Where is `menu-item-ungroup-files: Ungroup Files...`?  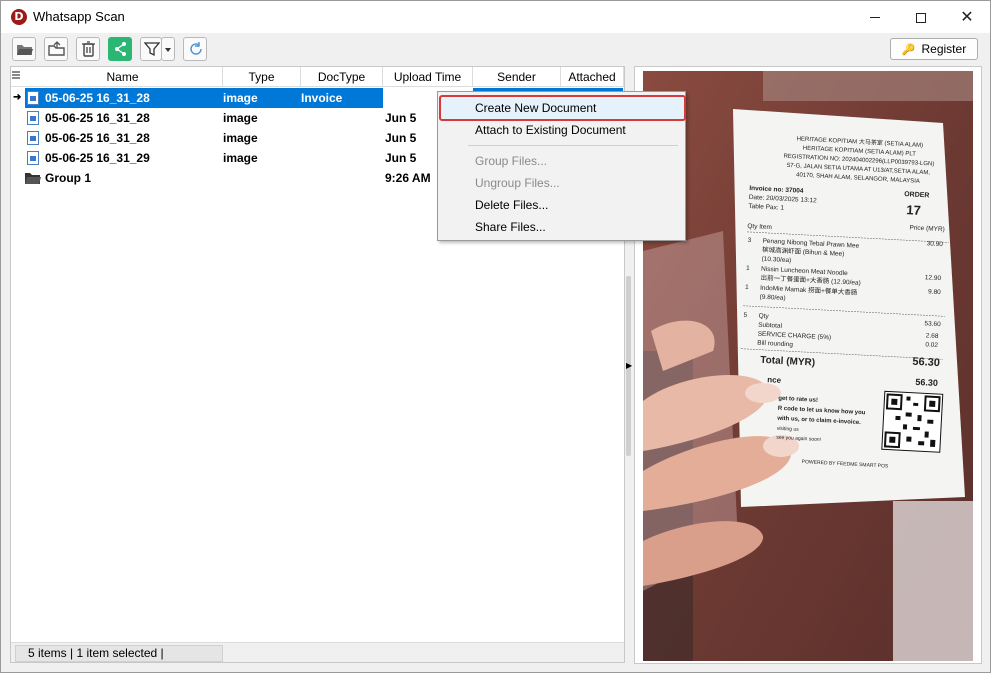
menu-item-ungroup-files: Ungroup Files... is located at coordinates (561, 183).